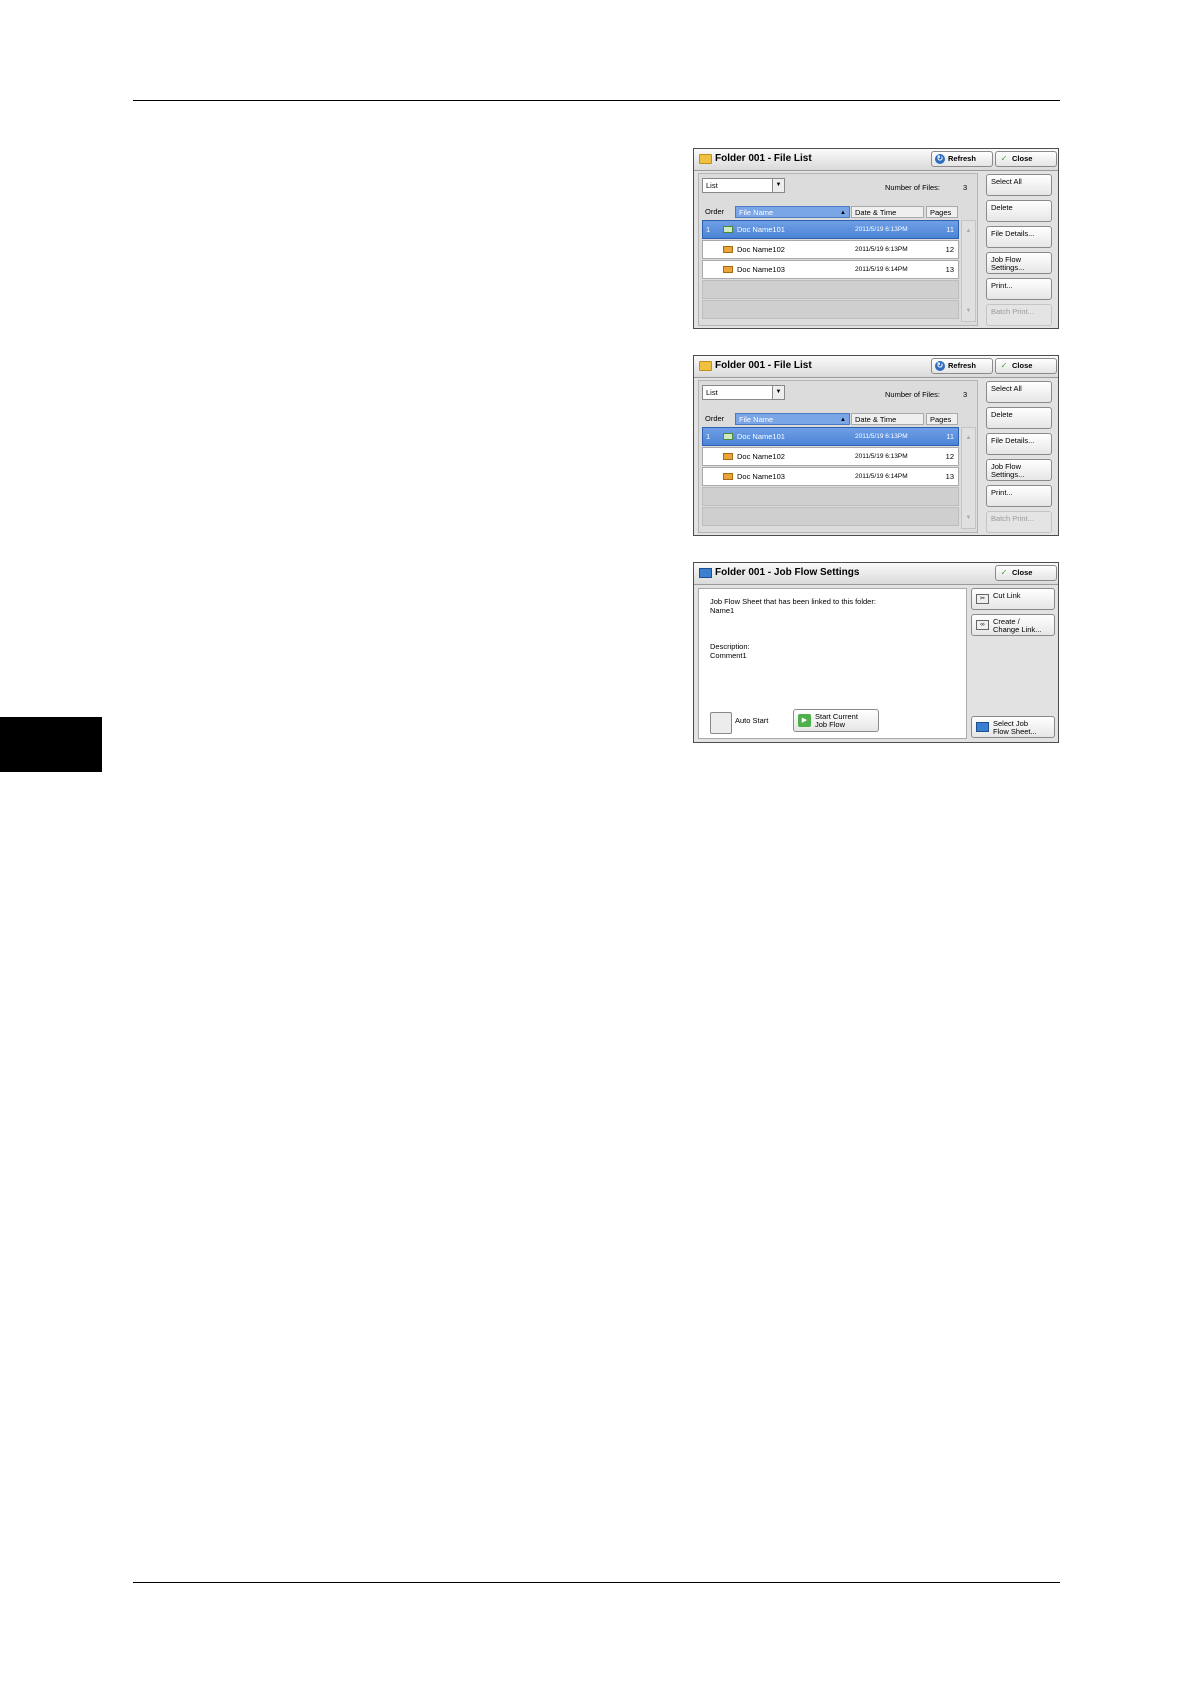 The height and width of the screenshot is (1684, 1190). I want to click on chain-link-icon: ∞, so click(982, 625).